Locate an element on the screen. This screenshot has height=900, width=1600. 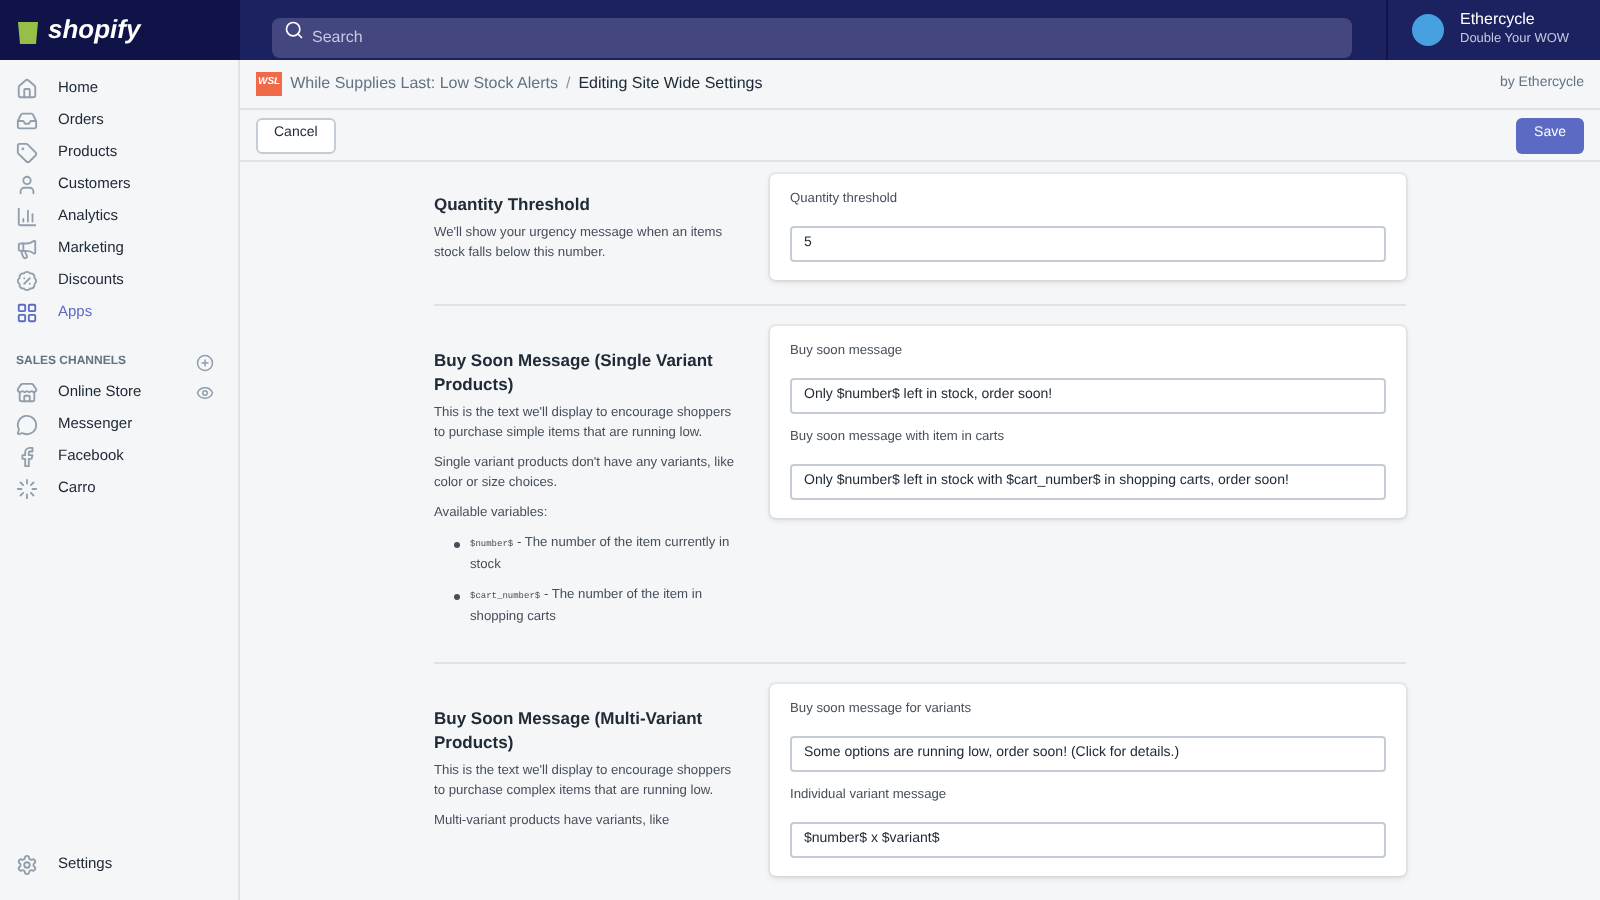
search-icon is located at coordinates (294, 30).